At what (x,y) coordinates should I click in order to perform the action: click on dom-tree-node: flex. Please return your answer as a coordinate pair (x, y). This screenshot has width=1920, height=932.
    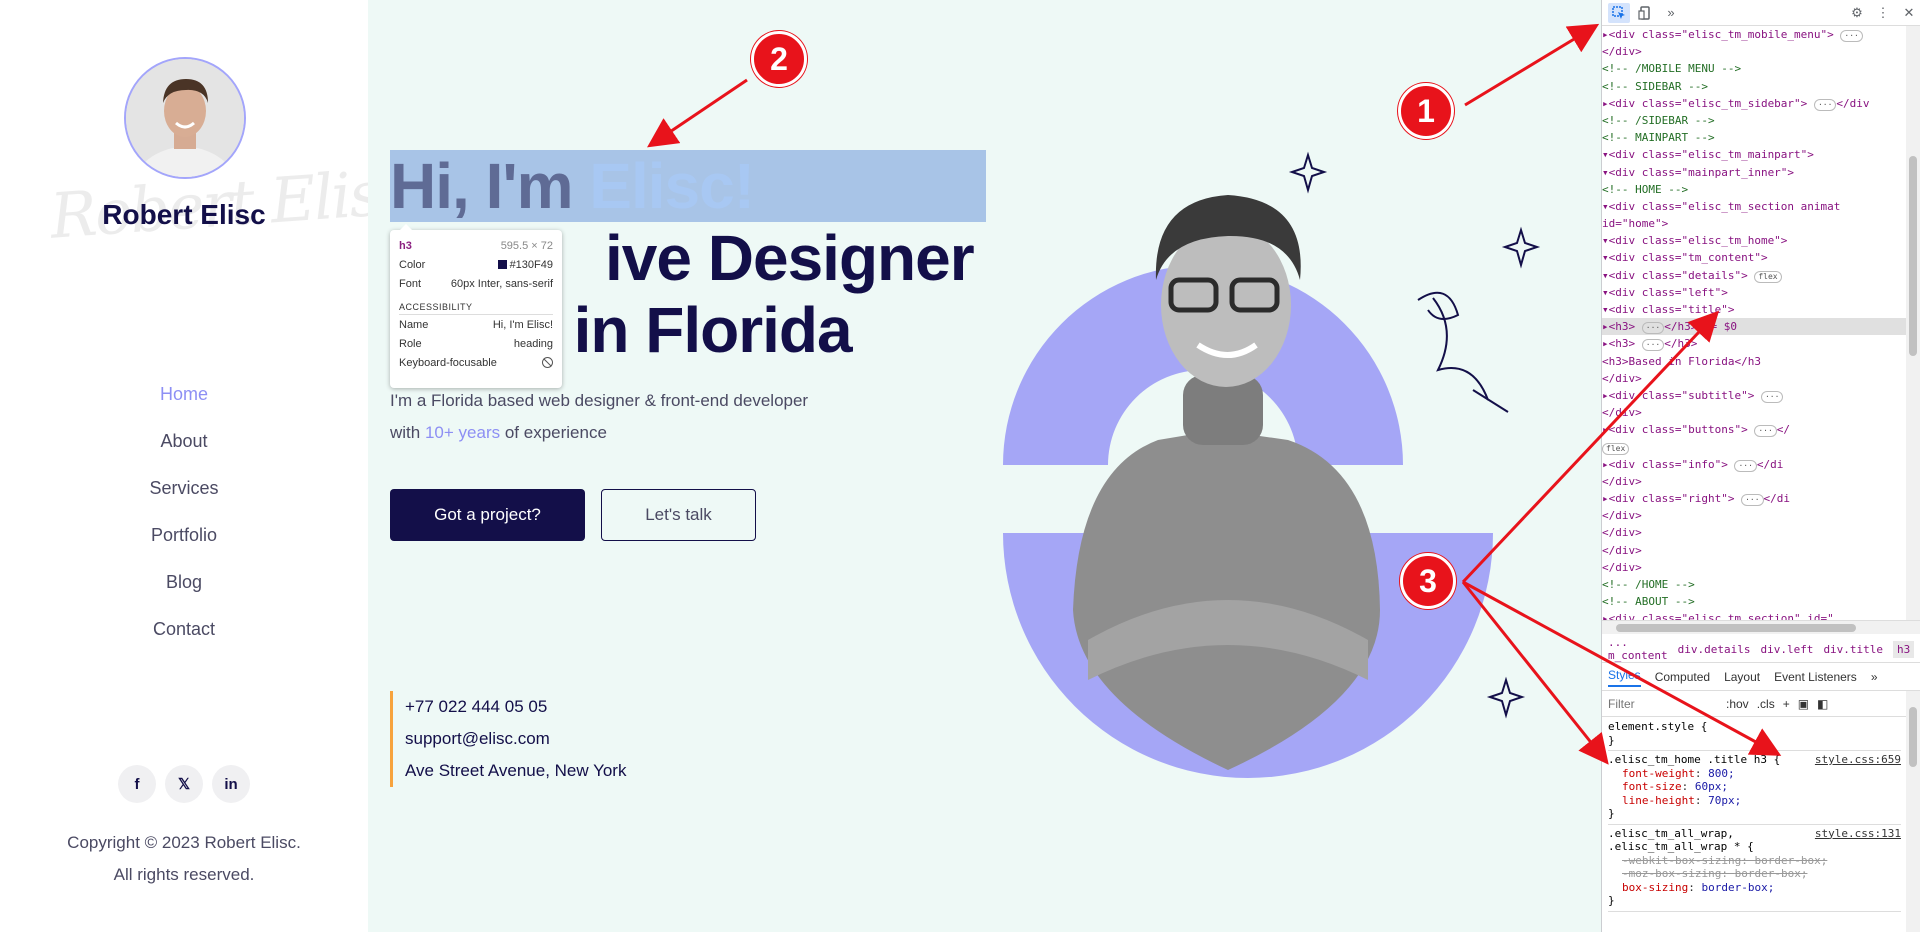
    Looking at the image, I should click on (1754, 447).